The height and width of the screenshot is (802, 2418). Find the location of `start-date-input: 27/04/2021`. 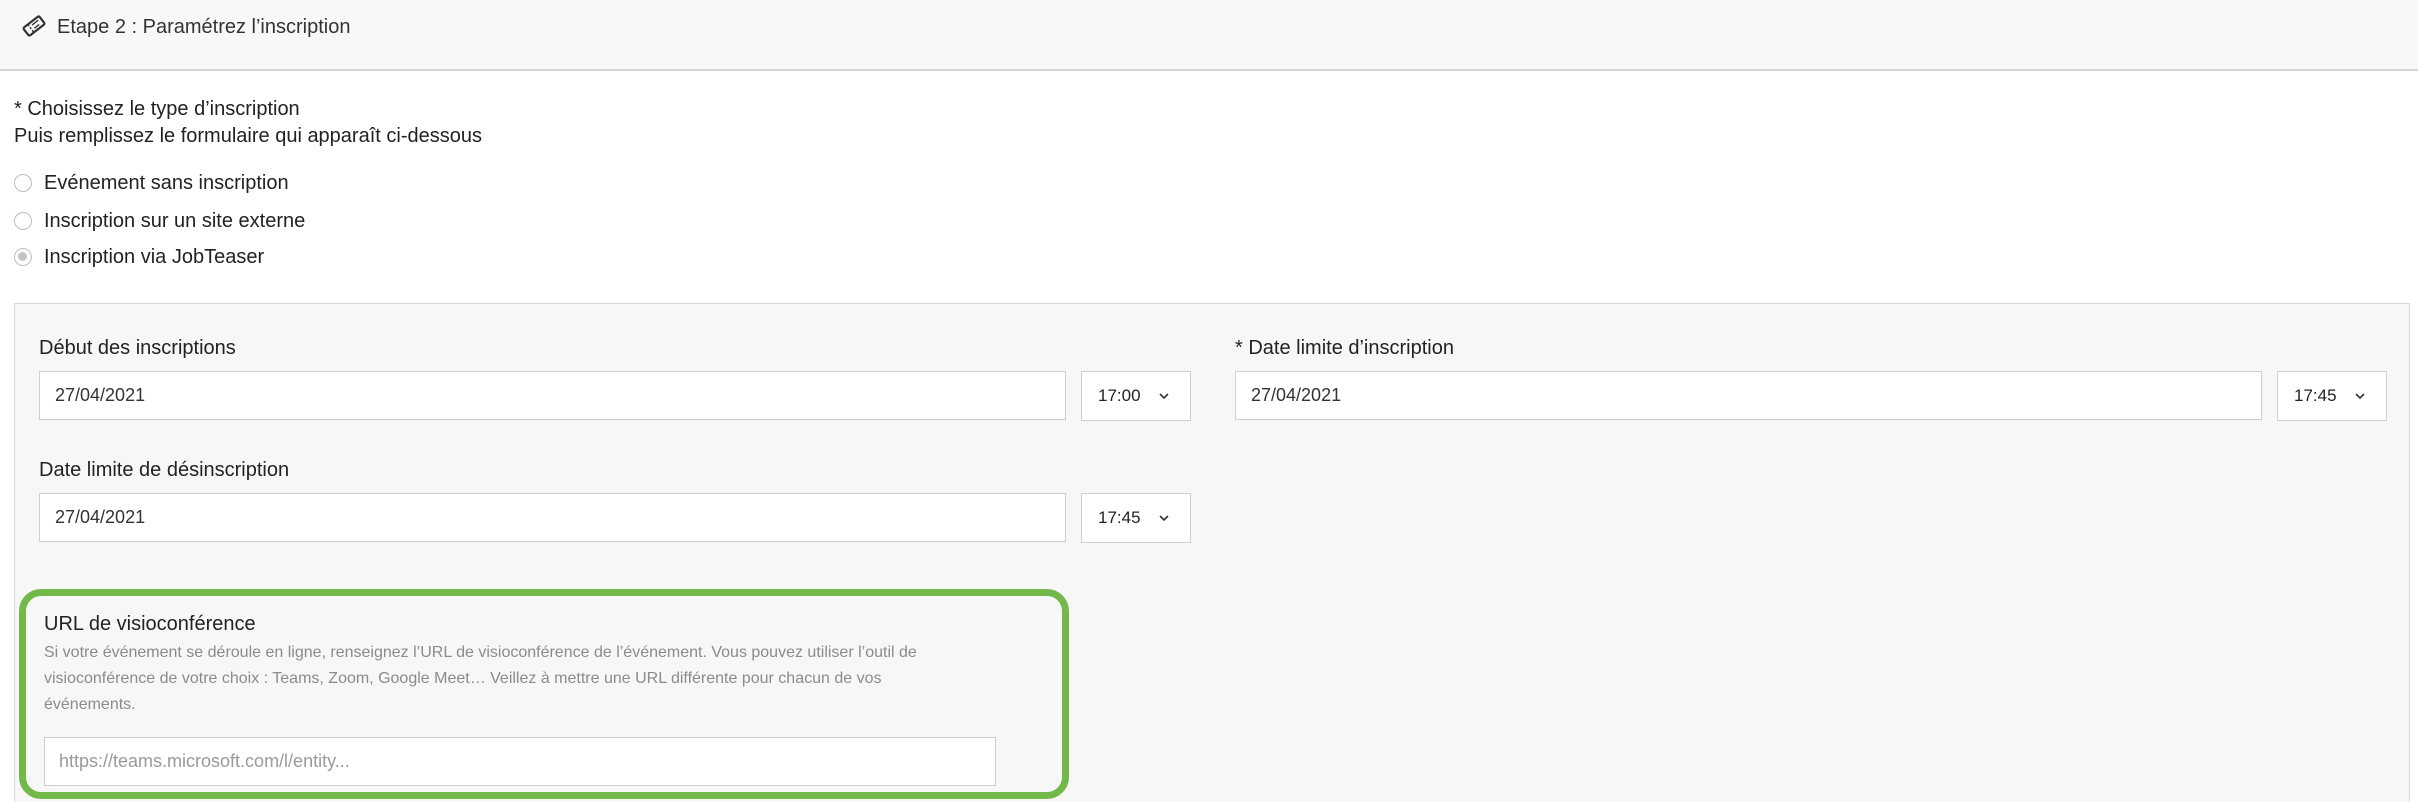

start-date-input: 27/04/2021 is located at coordinates (552, 395).